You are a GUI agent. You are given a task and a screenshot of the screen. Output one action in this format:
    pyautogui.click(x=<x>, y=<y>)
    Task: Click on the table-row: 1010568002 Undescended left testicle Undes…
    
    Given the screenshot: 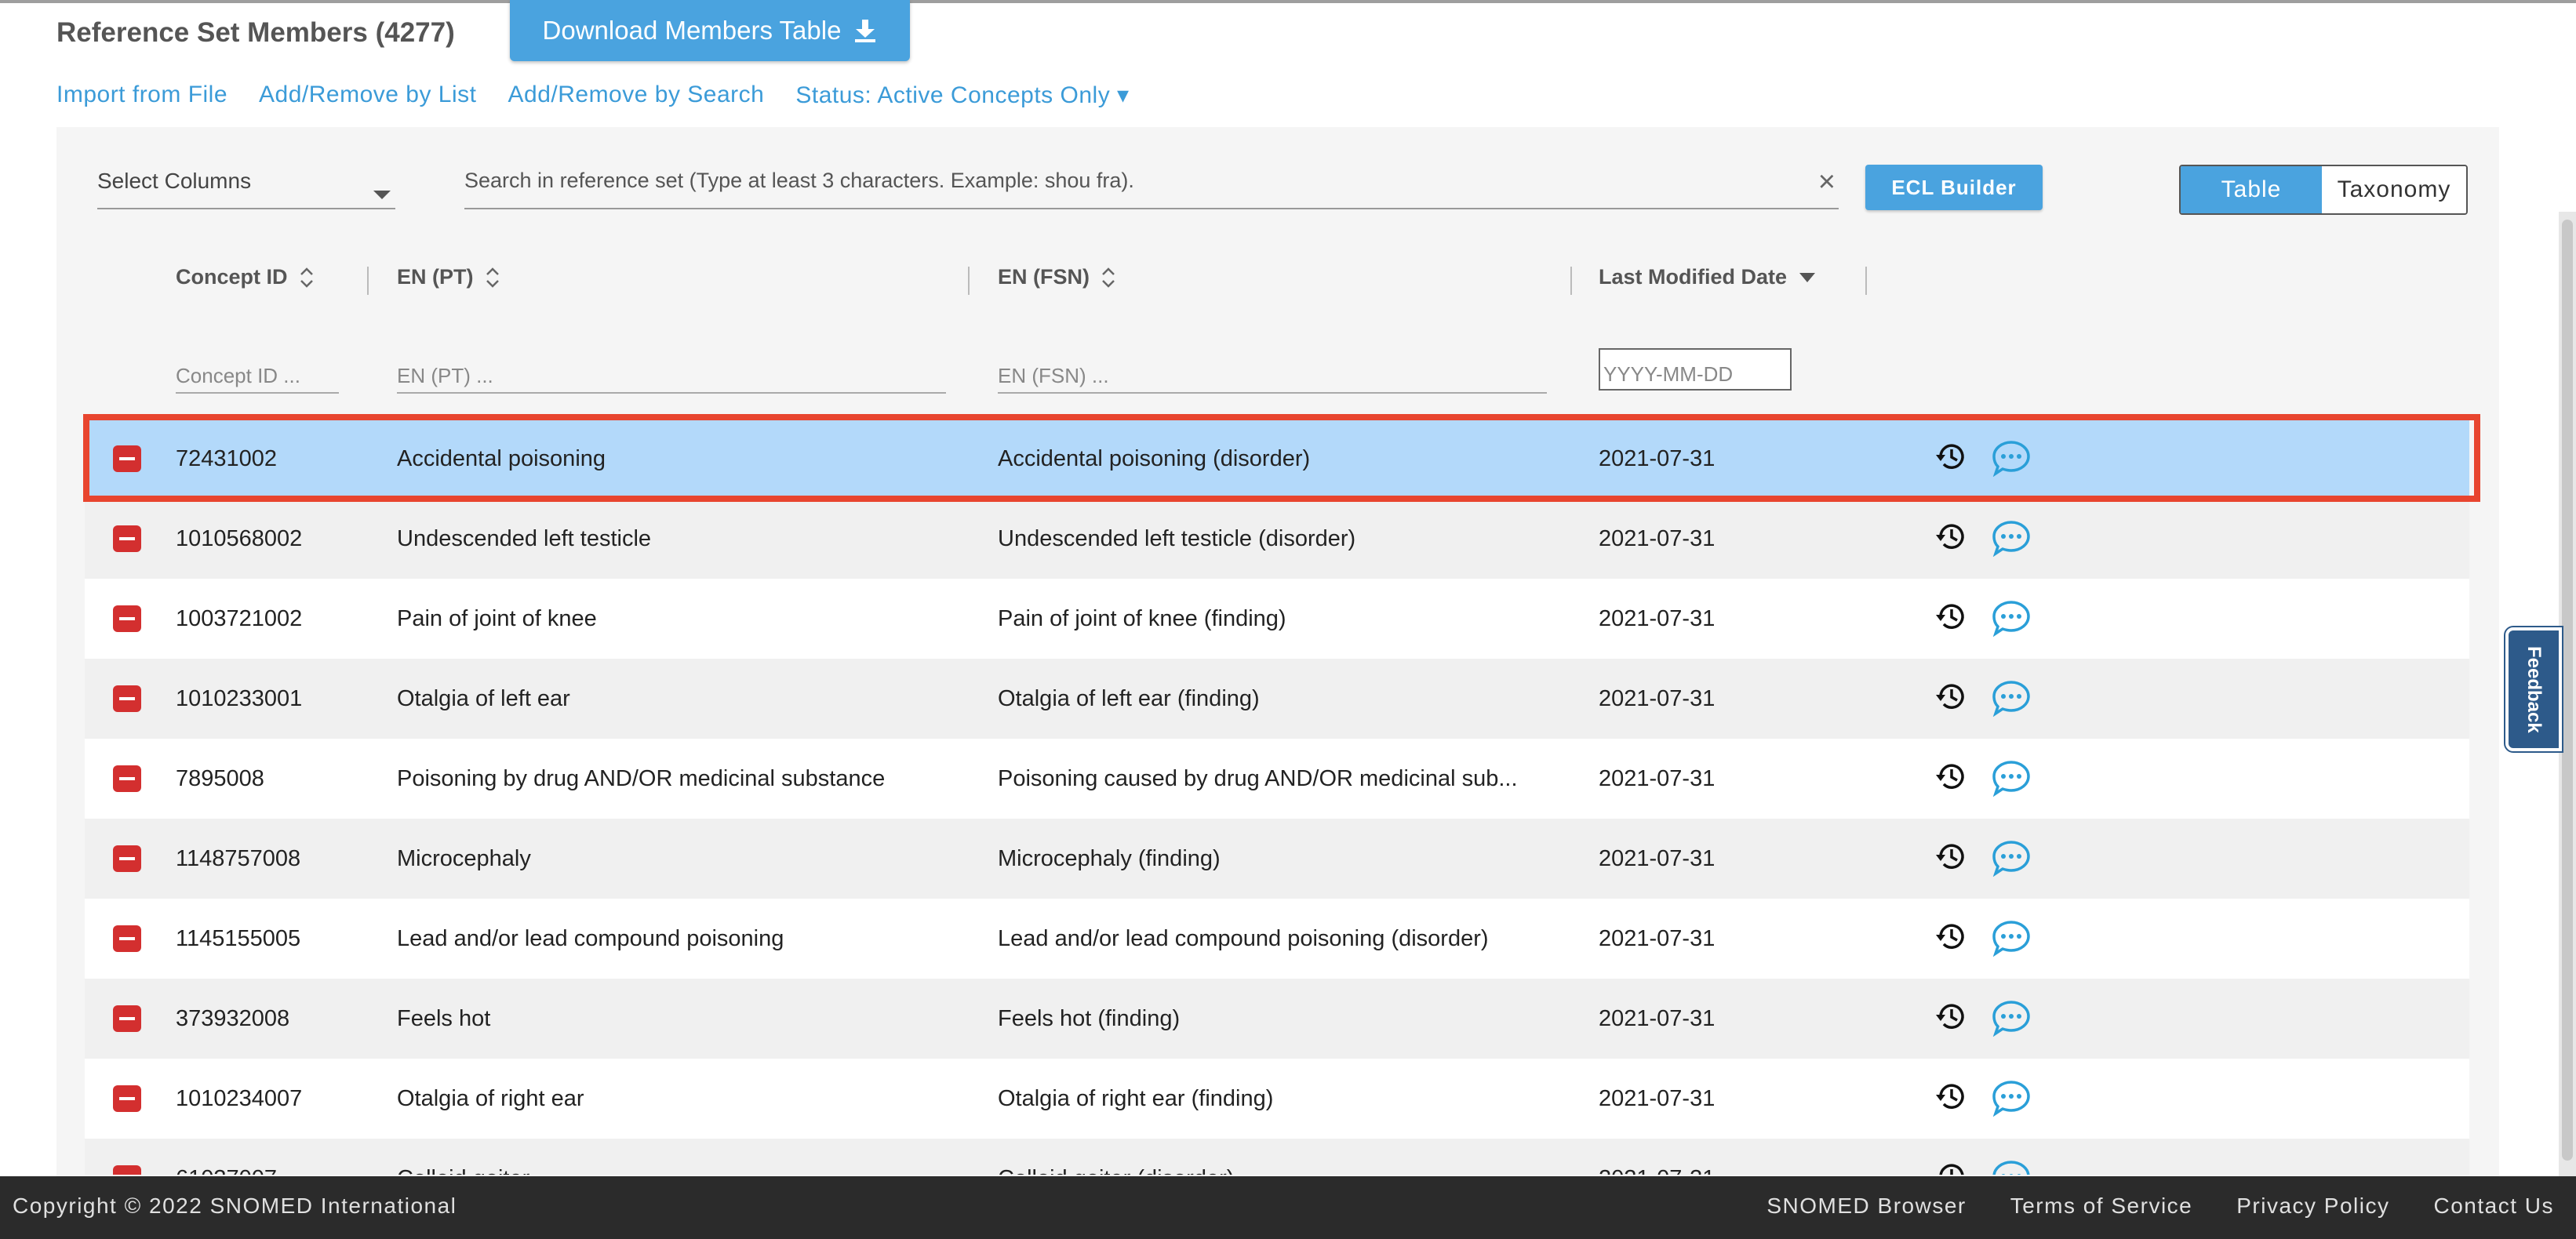 What is the action you would take?
    pyautogui.click(x=1277, y=539)
    